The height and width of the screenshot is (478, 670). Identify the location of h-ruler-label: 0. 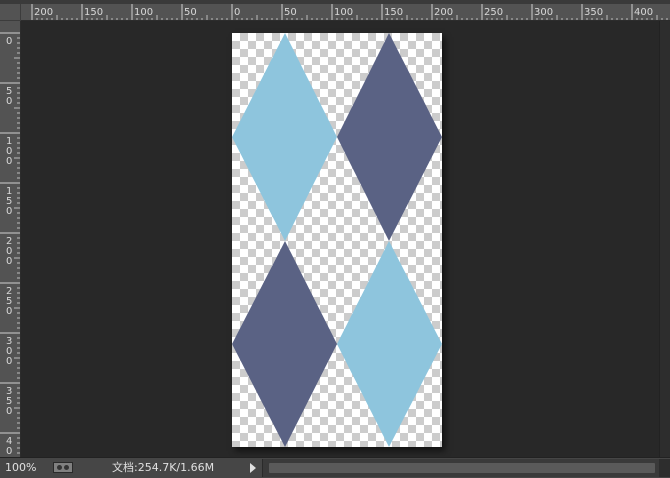
(237, 12).